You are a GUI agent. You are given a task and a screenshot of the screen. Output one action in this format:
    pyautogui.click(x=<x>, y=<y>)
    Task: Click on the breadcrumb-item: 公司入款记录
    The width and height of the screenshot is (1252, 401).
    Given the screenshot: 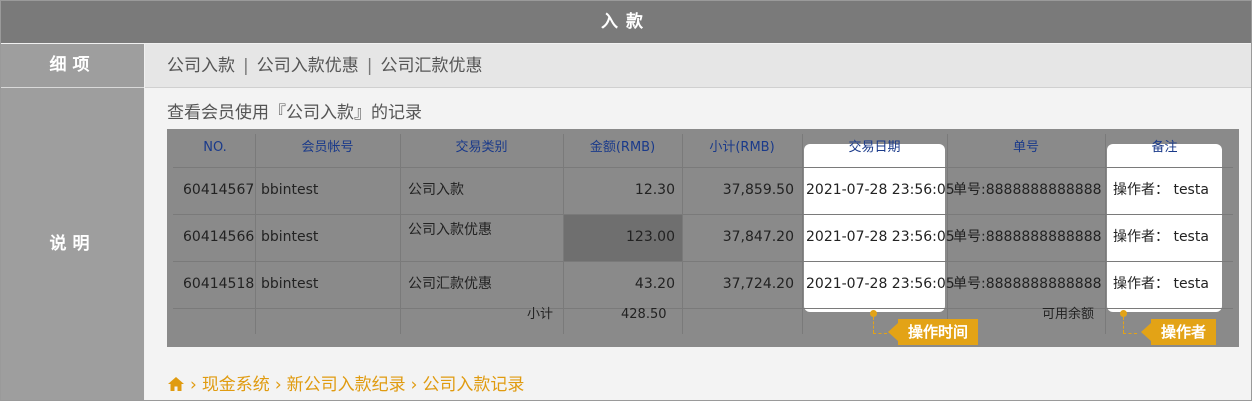 What is the action you would take?
    pyautogui.click(x=473, y=385)
    